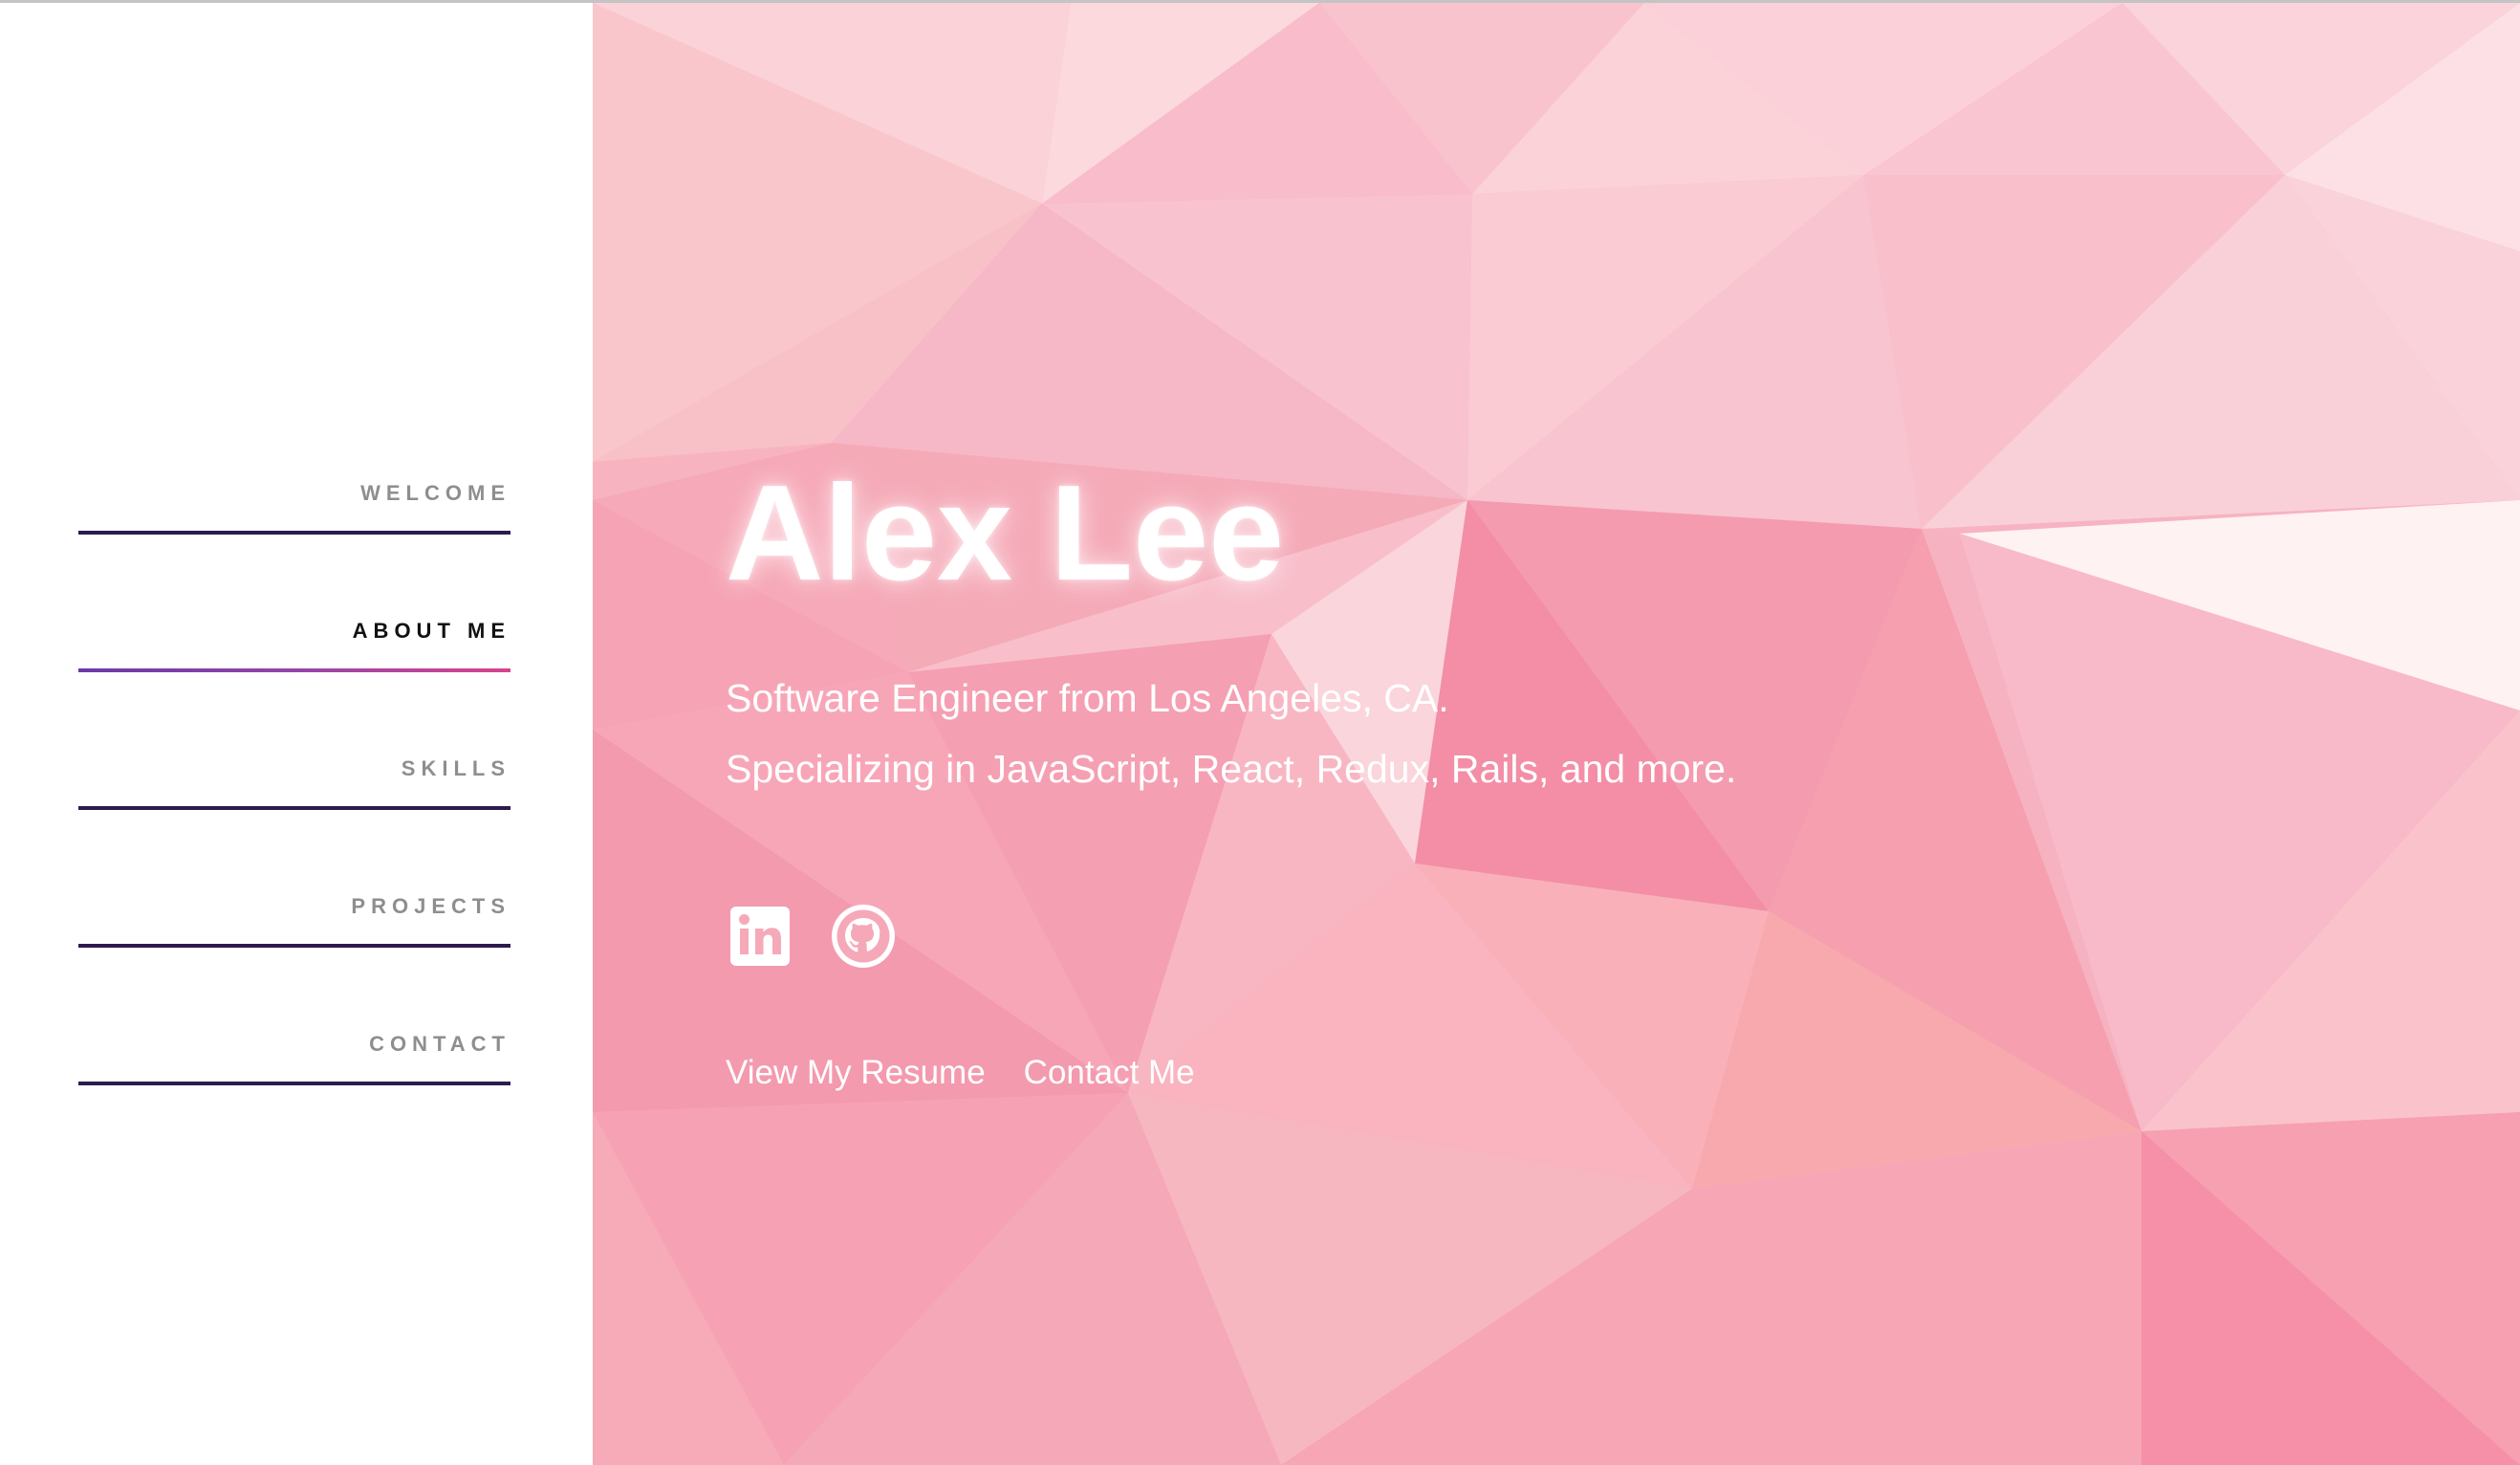  I want to click on hero-links: View My Resume Contact Me, so click(961, 1073).